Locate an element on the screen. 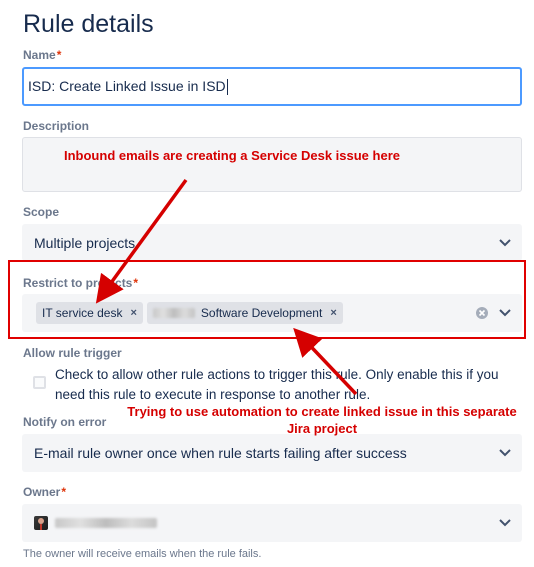 This screenshot has width=534, height=567. chip-label: Software Development is located at coordinates (261, 313).